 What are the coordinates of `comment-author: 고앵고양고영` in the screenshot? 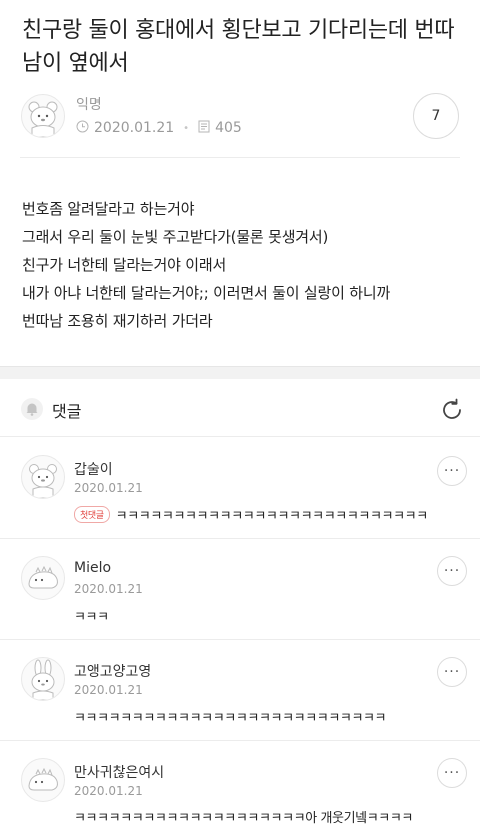 It's located at (112, 671).